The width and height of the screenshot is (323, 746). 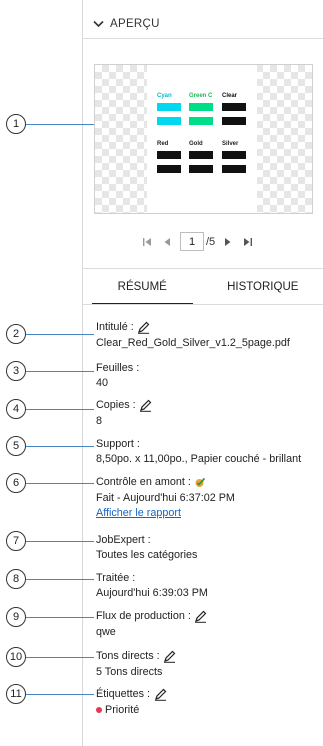 What do you see at coordinates (82, 373) in the screenshot?
I see `panel-divider` at bounding box center [82, 373].